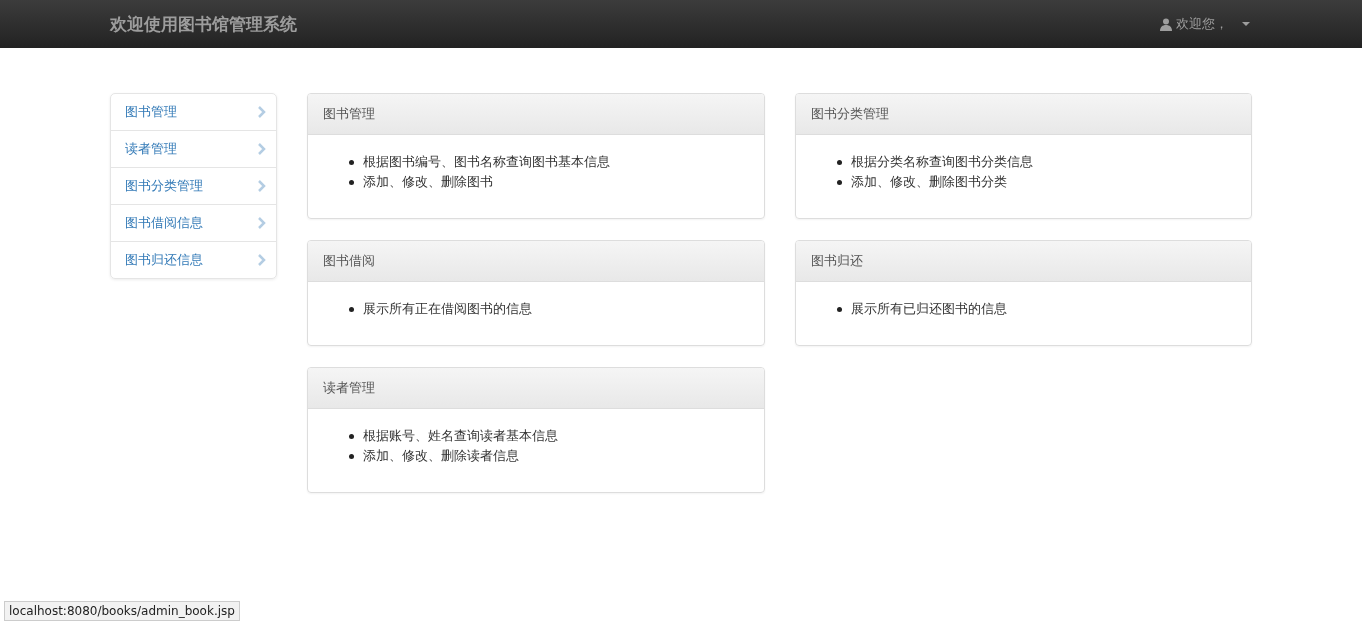 The height and width of the screenshot is (623, 1362). Describe the element at coordinates (486, 162) in the screenshot. I see `list-item: 根据图书编号、图书名称查询图书基本信息` at that location.